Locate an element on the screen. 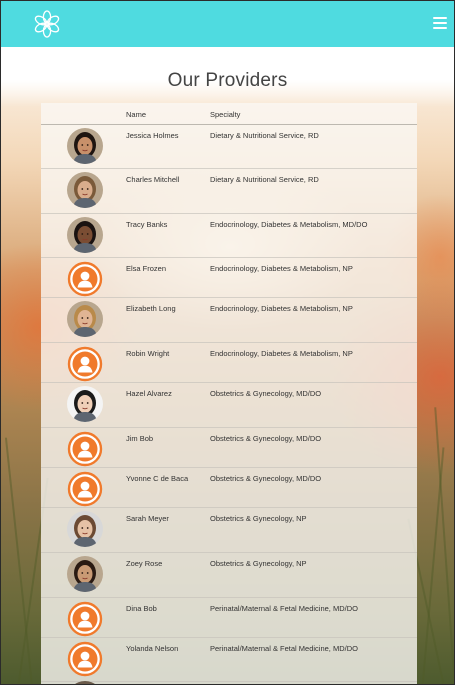 The width and height of the screenshot is (455, 685). provider-name: Charles Mitchell is located at coordinates (152, 179).